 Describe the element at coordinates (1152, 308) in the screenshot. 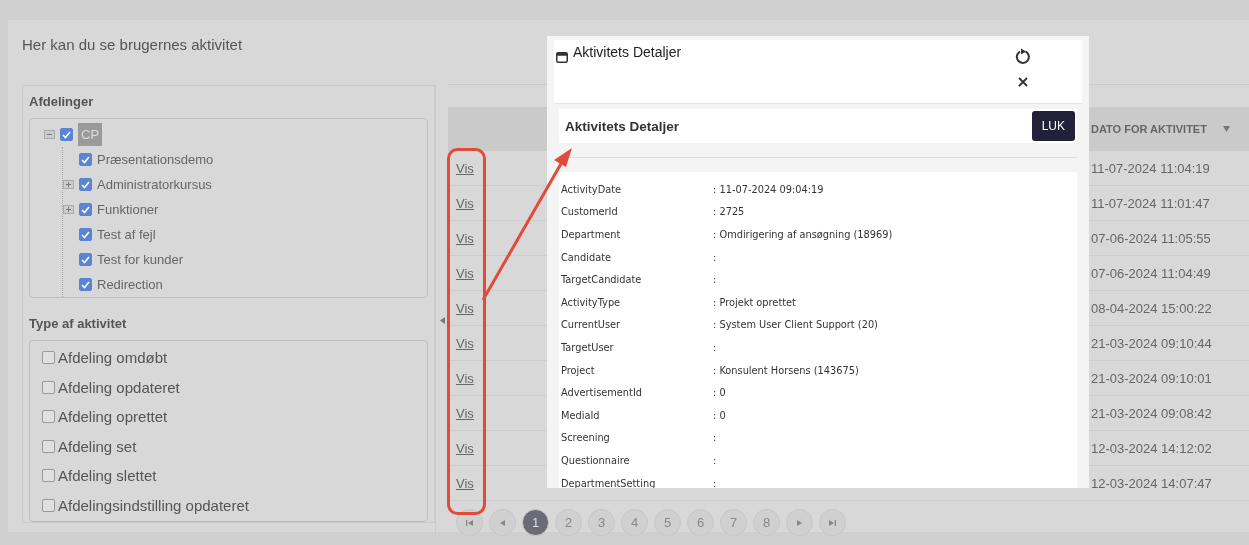

I see `table-cell-text: 08-04-2024 15:00:22` at that location.